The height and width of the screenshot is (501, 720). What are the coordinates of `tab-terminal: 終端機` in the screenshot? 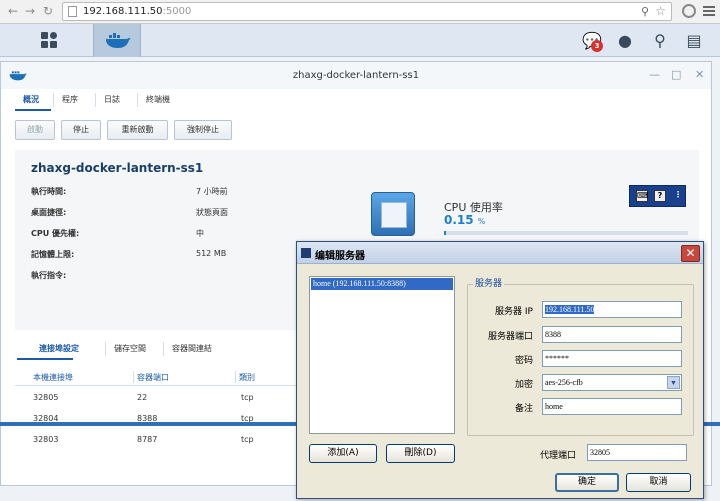 It's located at (157, 100).